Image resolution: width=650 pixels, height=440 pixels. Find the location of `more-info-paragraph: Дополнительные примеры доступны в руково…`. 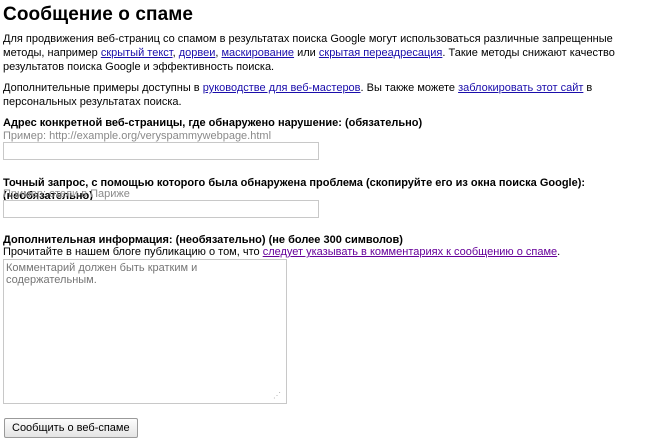

more-info-paragraph: Дополнительные примеры доступны в руково… is located at coordinates (323, 95).